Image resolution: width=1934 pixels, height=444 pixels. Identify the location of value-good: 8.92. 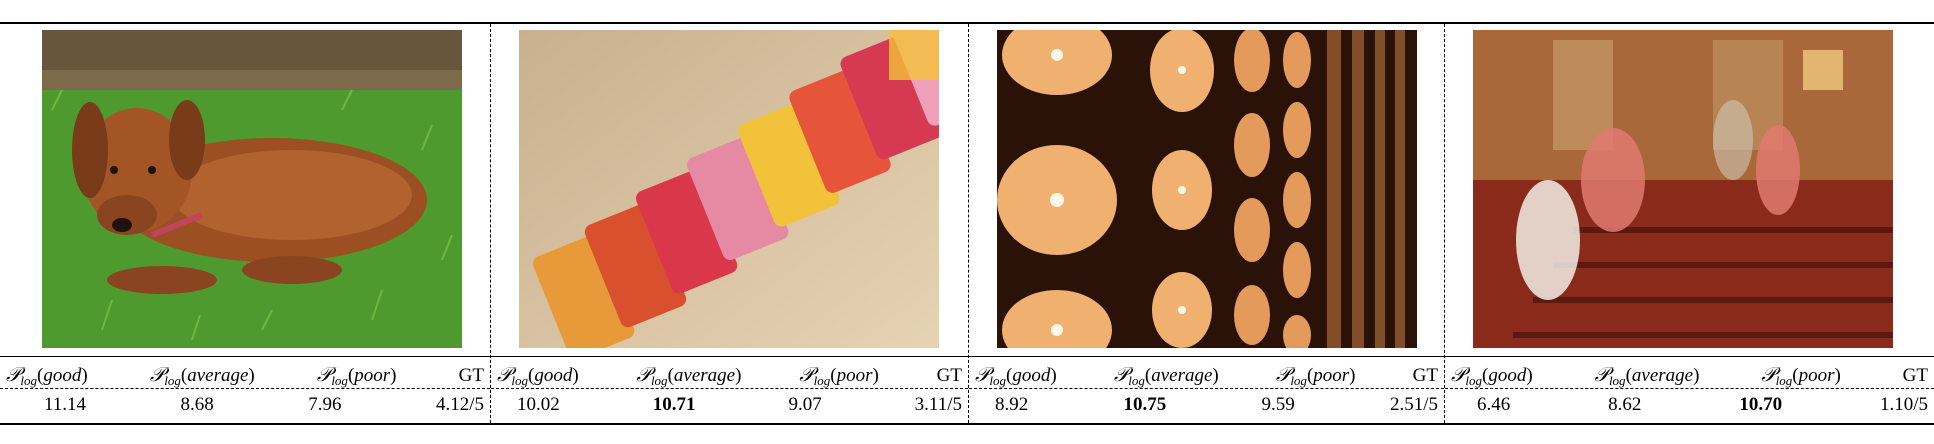
(1012, 404).